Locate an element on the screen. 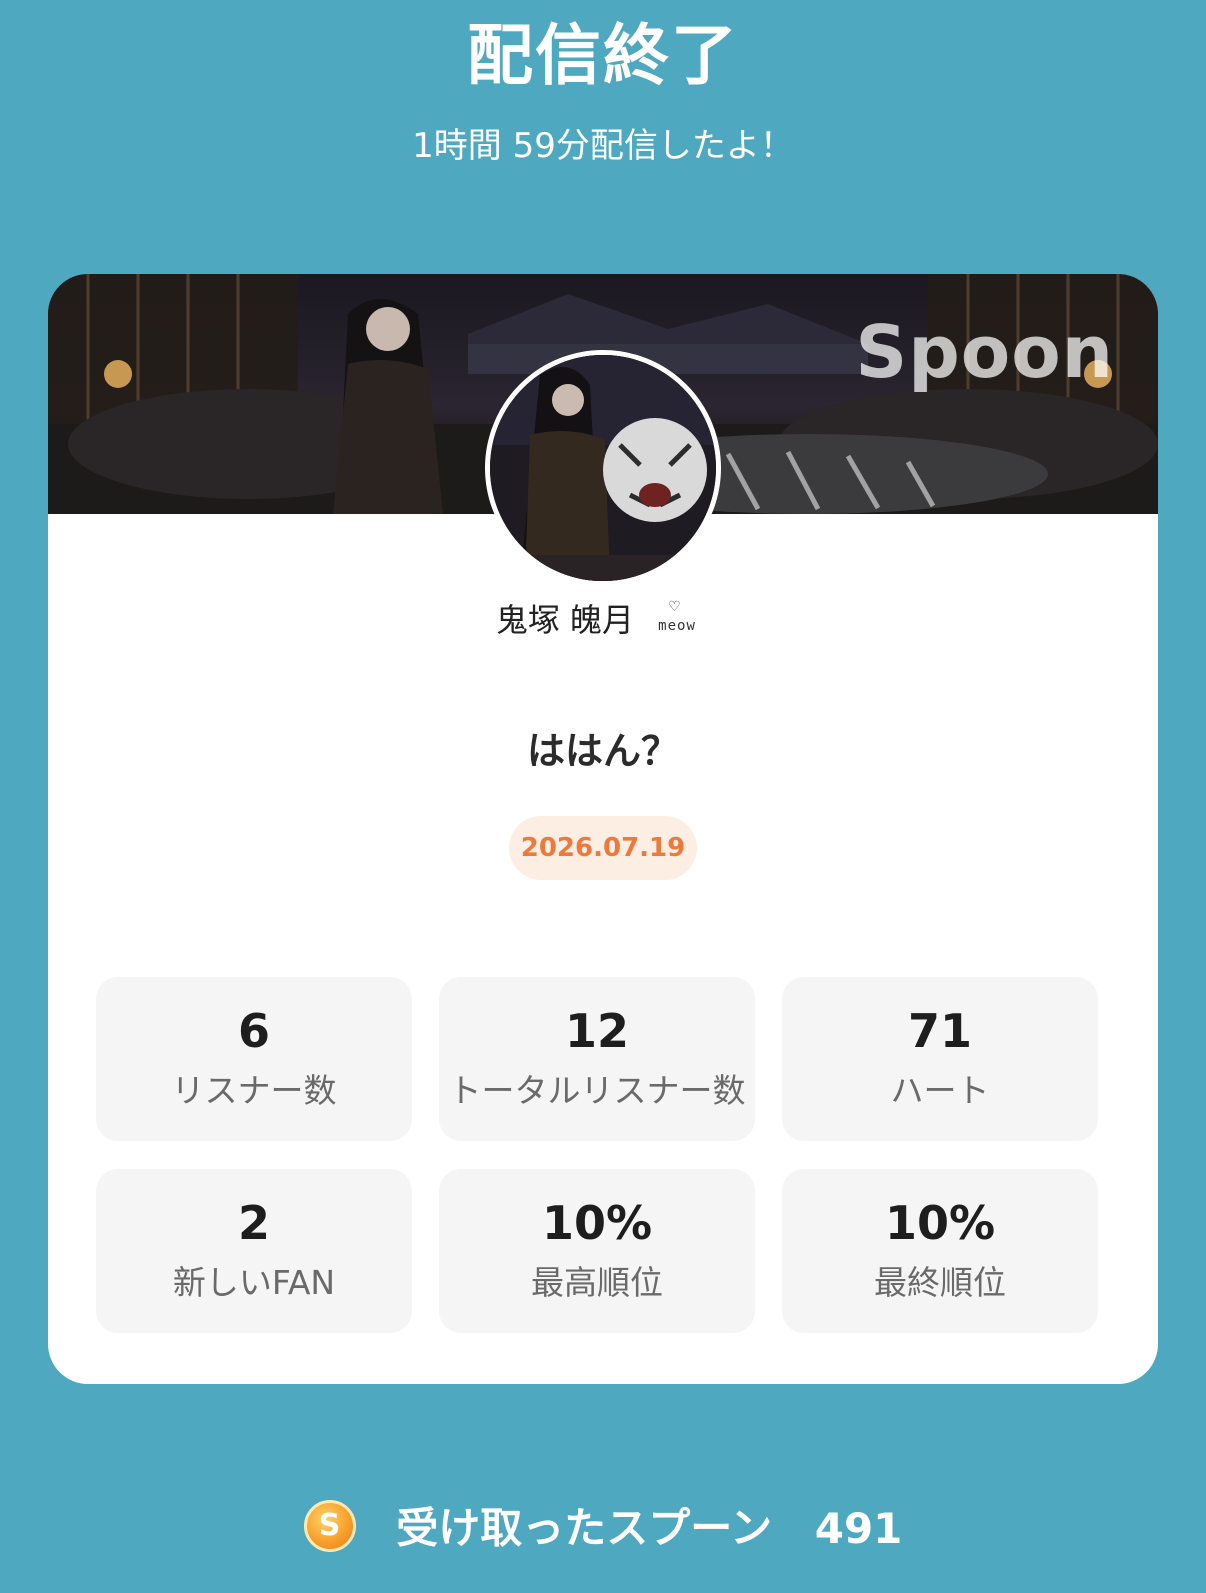 The width and height of the screenshot is (1206, 1593). heart-icon: ♡ is located at coordinates (674, 607).